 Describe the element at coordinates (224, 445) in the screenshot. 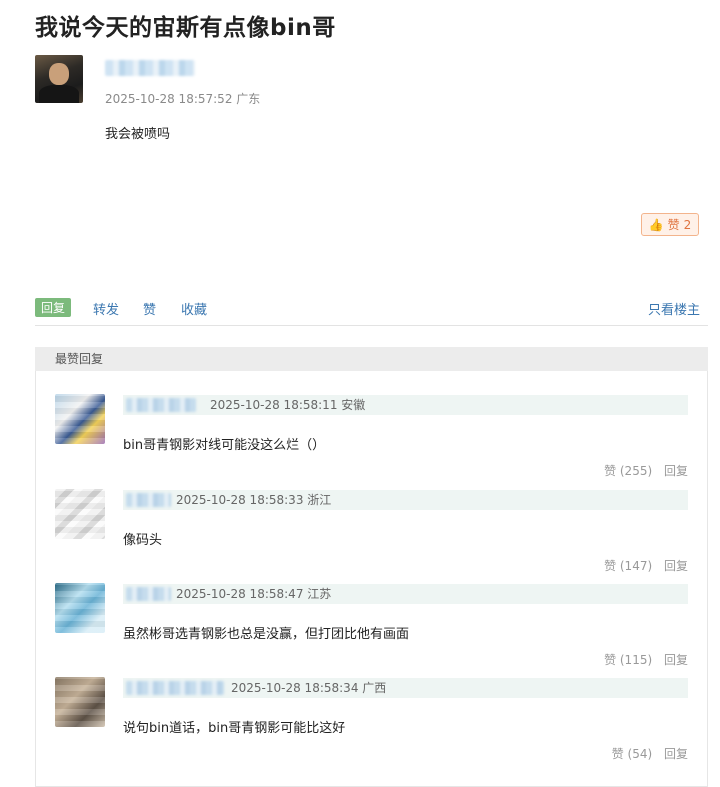

I see `reply-text: bin哥青钢影对线可能没这么烂（）` at that location.